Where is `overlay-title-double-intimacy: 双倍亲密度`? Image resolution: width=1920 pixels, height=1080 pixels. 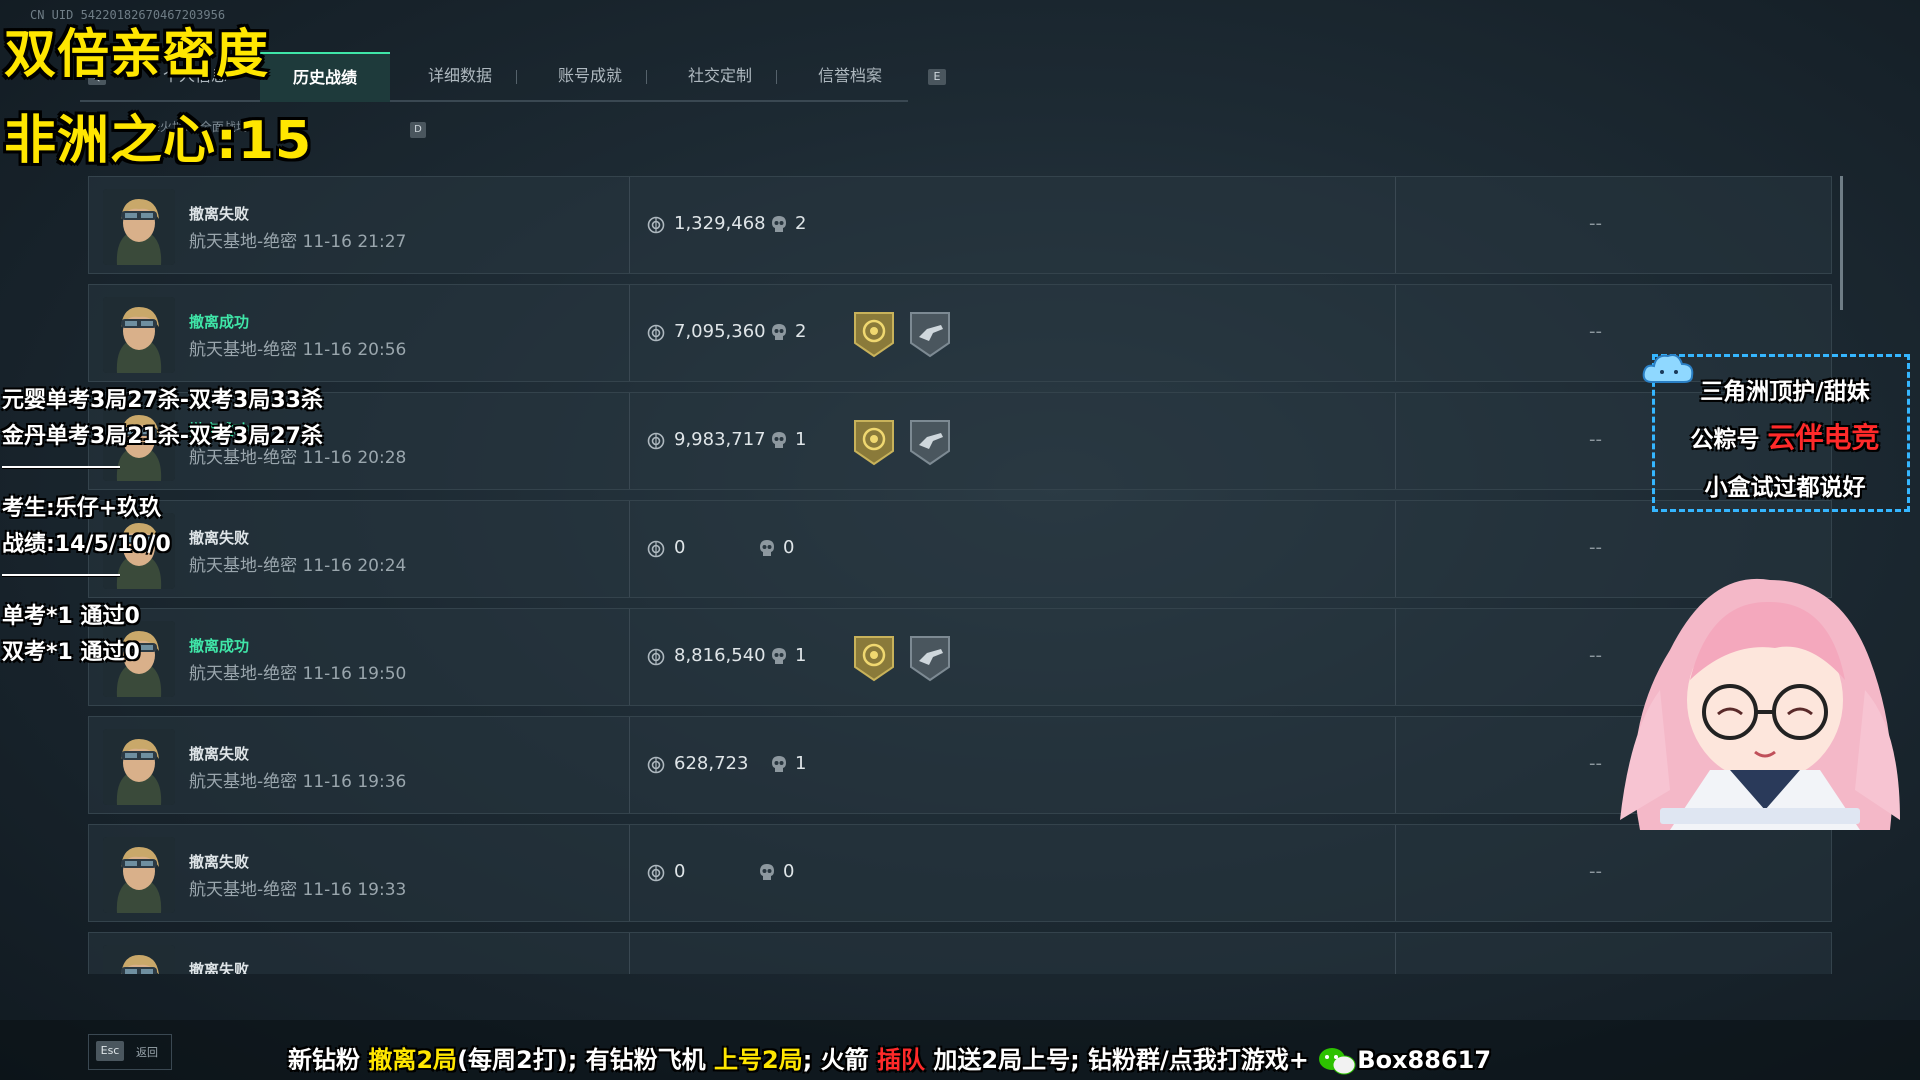 overlay-title-double-intimacy: 双倍亲密度 is located at coordinates (137, 55).